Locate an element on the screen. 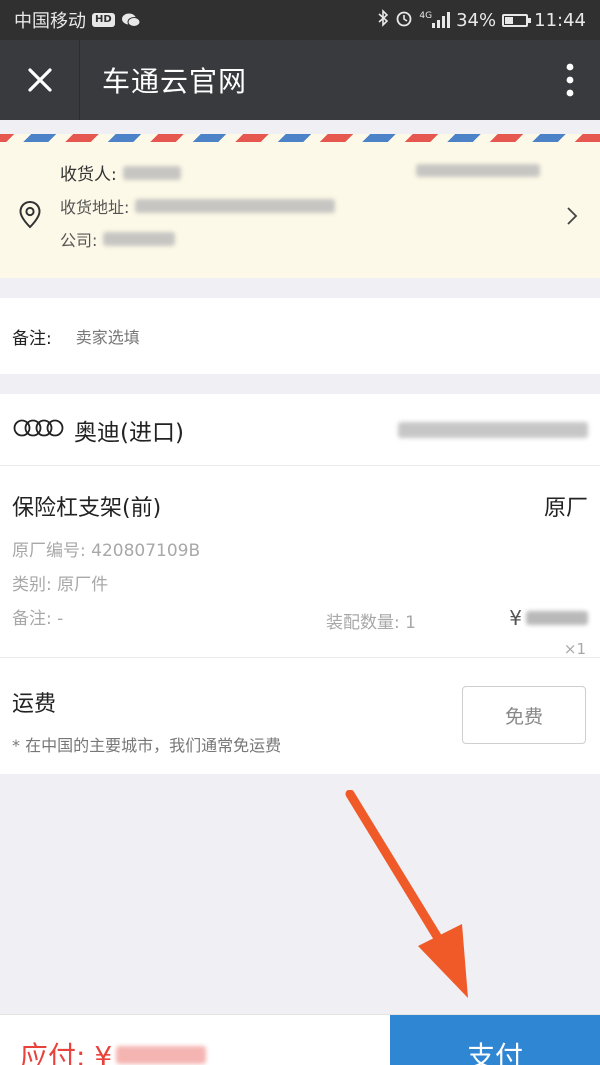 This screenshot has height=1065, width=600. network-label: 4G is located at coordinates (426, 16).